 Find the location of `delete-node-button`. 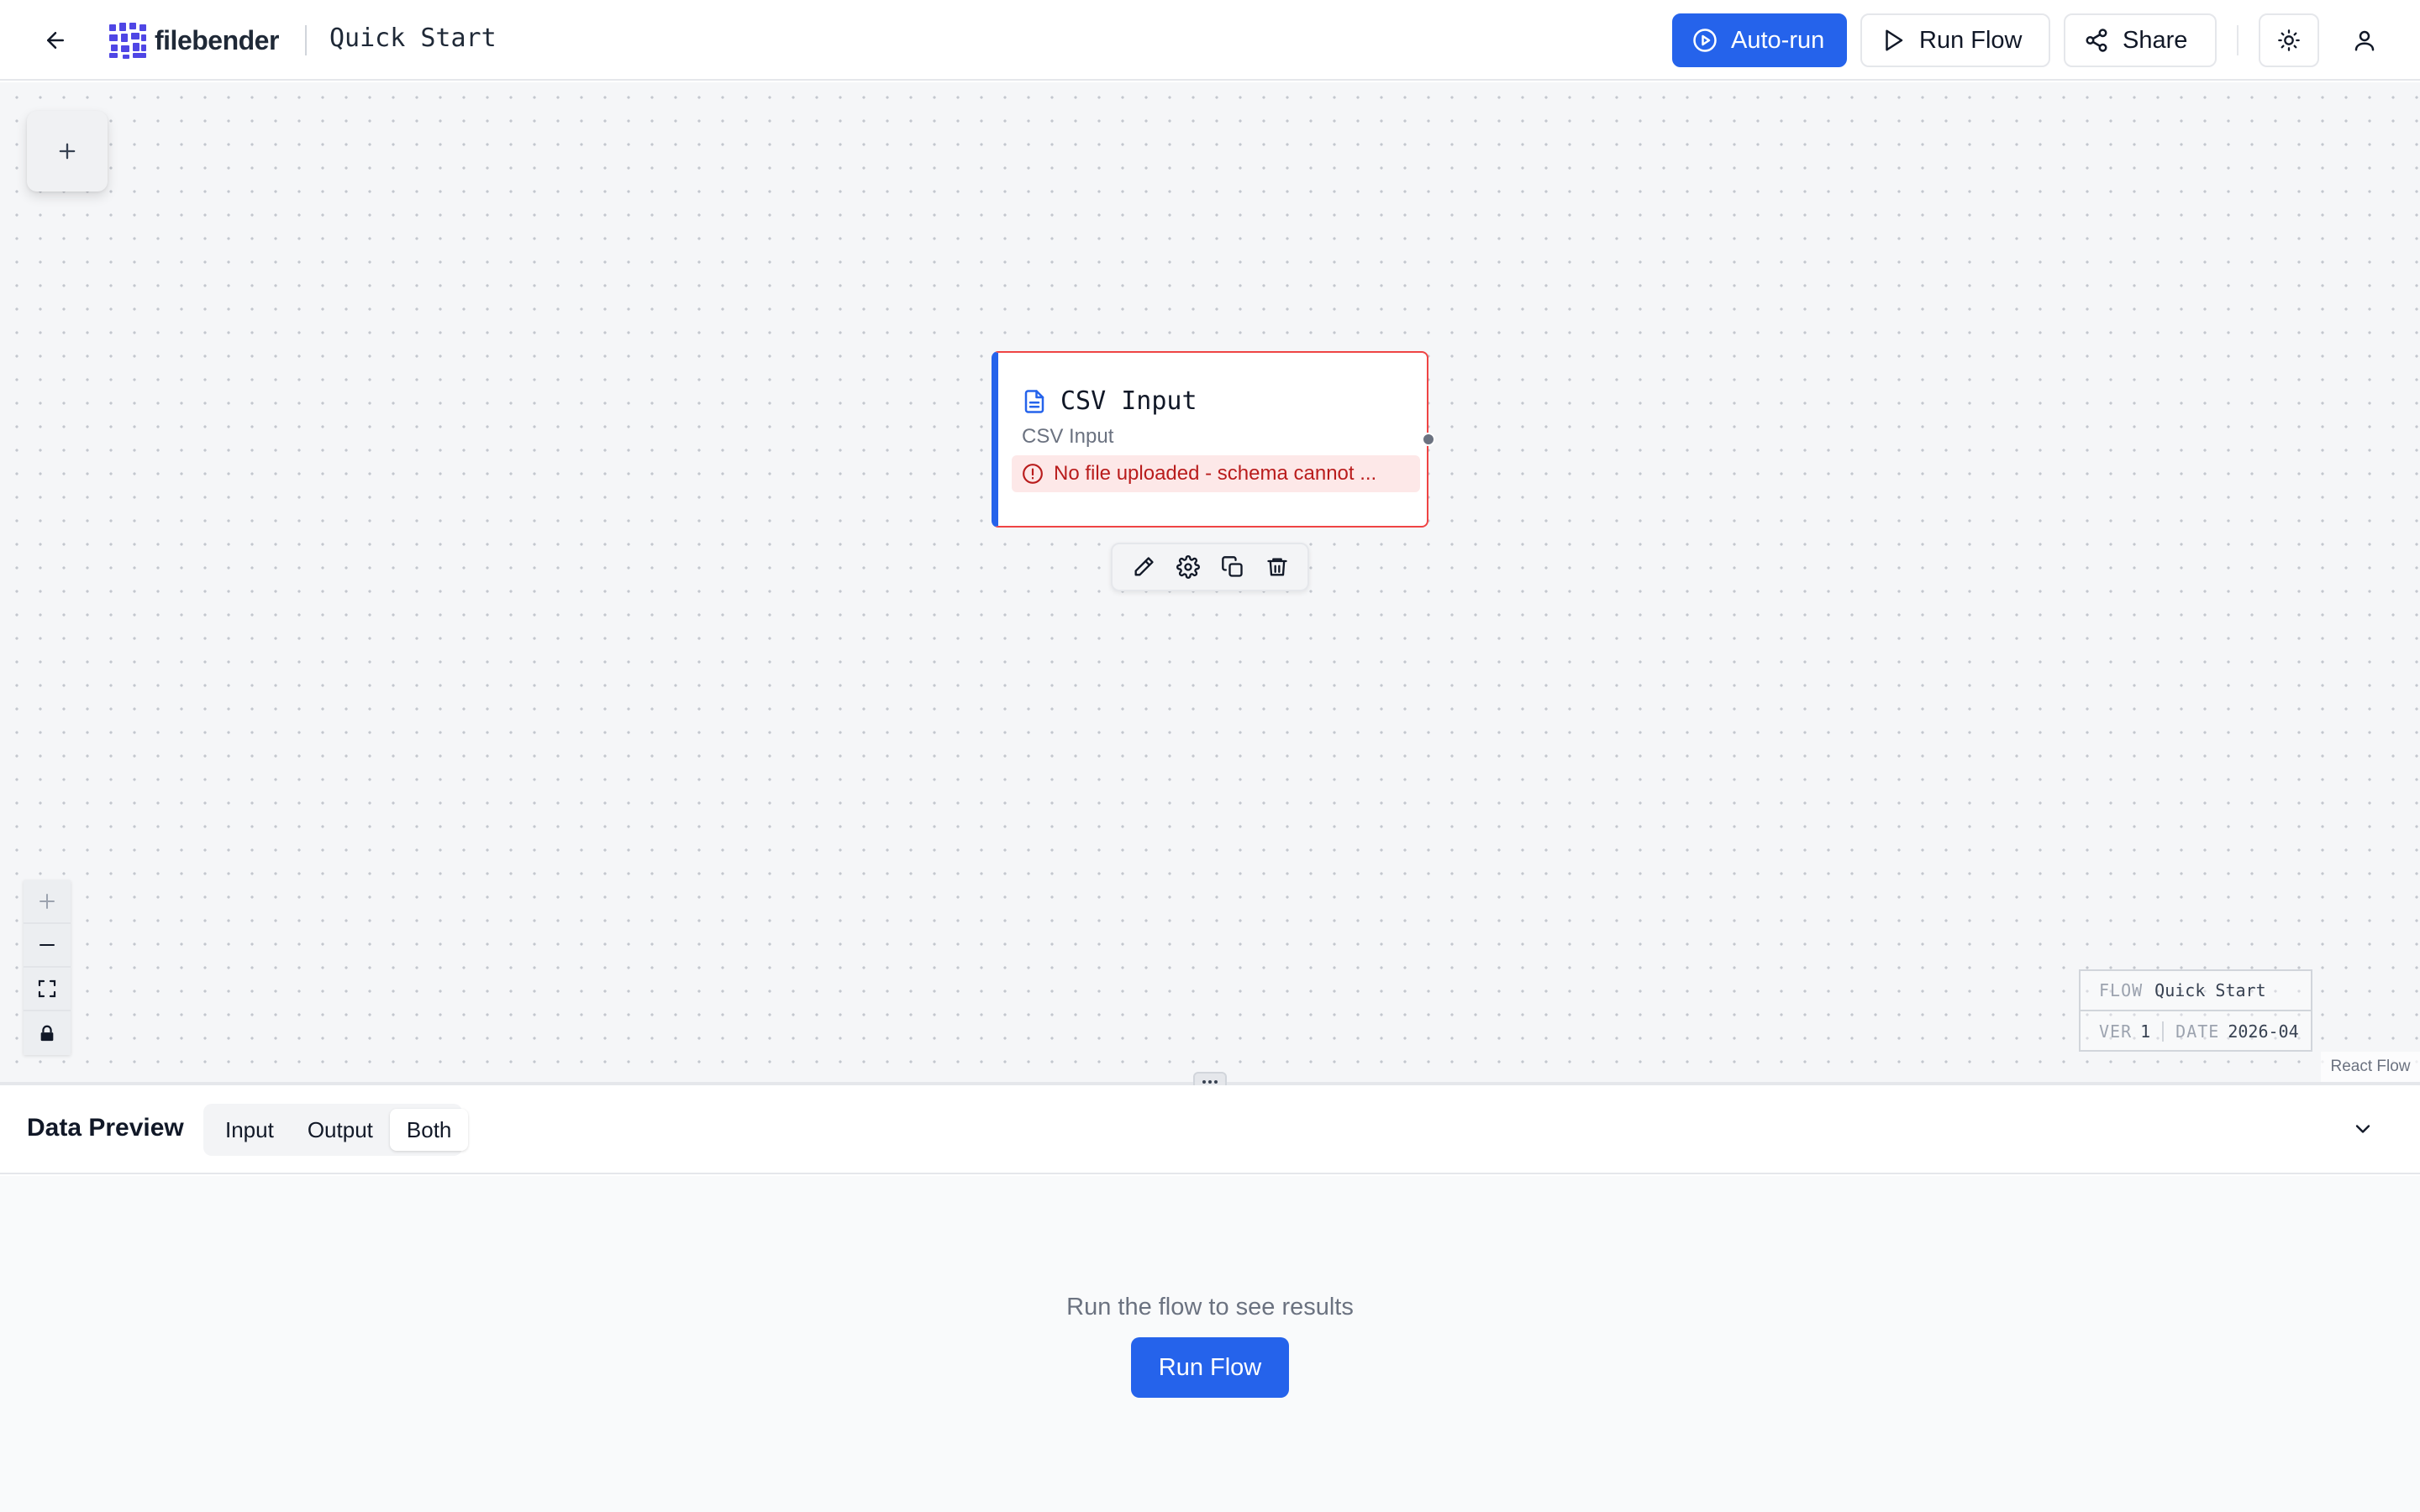

delete-node-button is located at coordinates (1277, 567).